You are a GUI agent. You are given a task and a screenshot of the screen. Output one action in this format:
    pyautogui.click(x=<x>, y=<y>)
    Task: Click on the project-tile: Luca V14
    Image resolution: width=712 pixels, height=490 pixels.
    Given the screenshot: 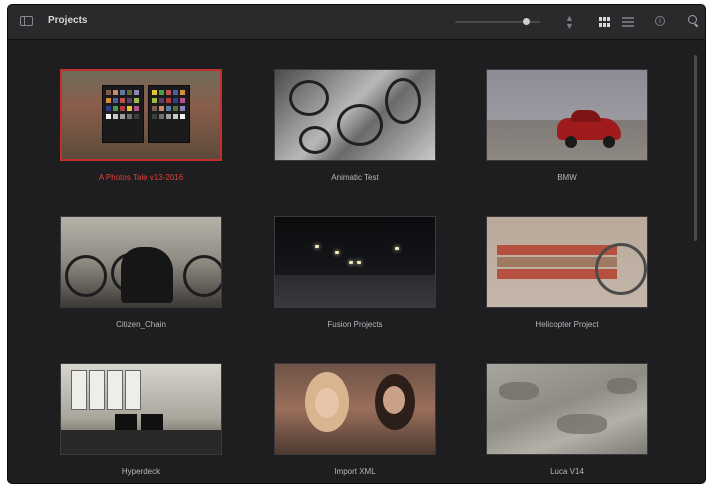 What is the action you would take?
    pyautogui.click(x=567, y=423)
    